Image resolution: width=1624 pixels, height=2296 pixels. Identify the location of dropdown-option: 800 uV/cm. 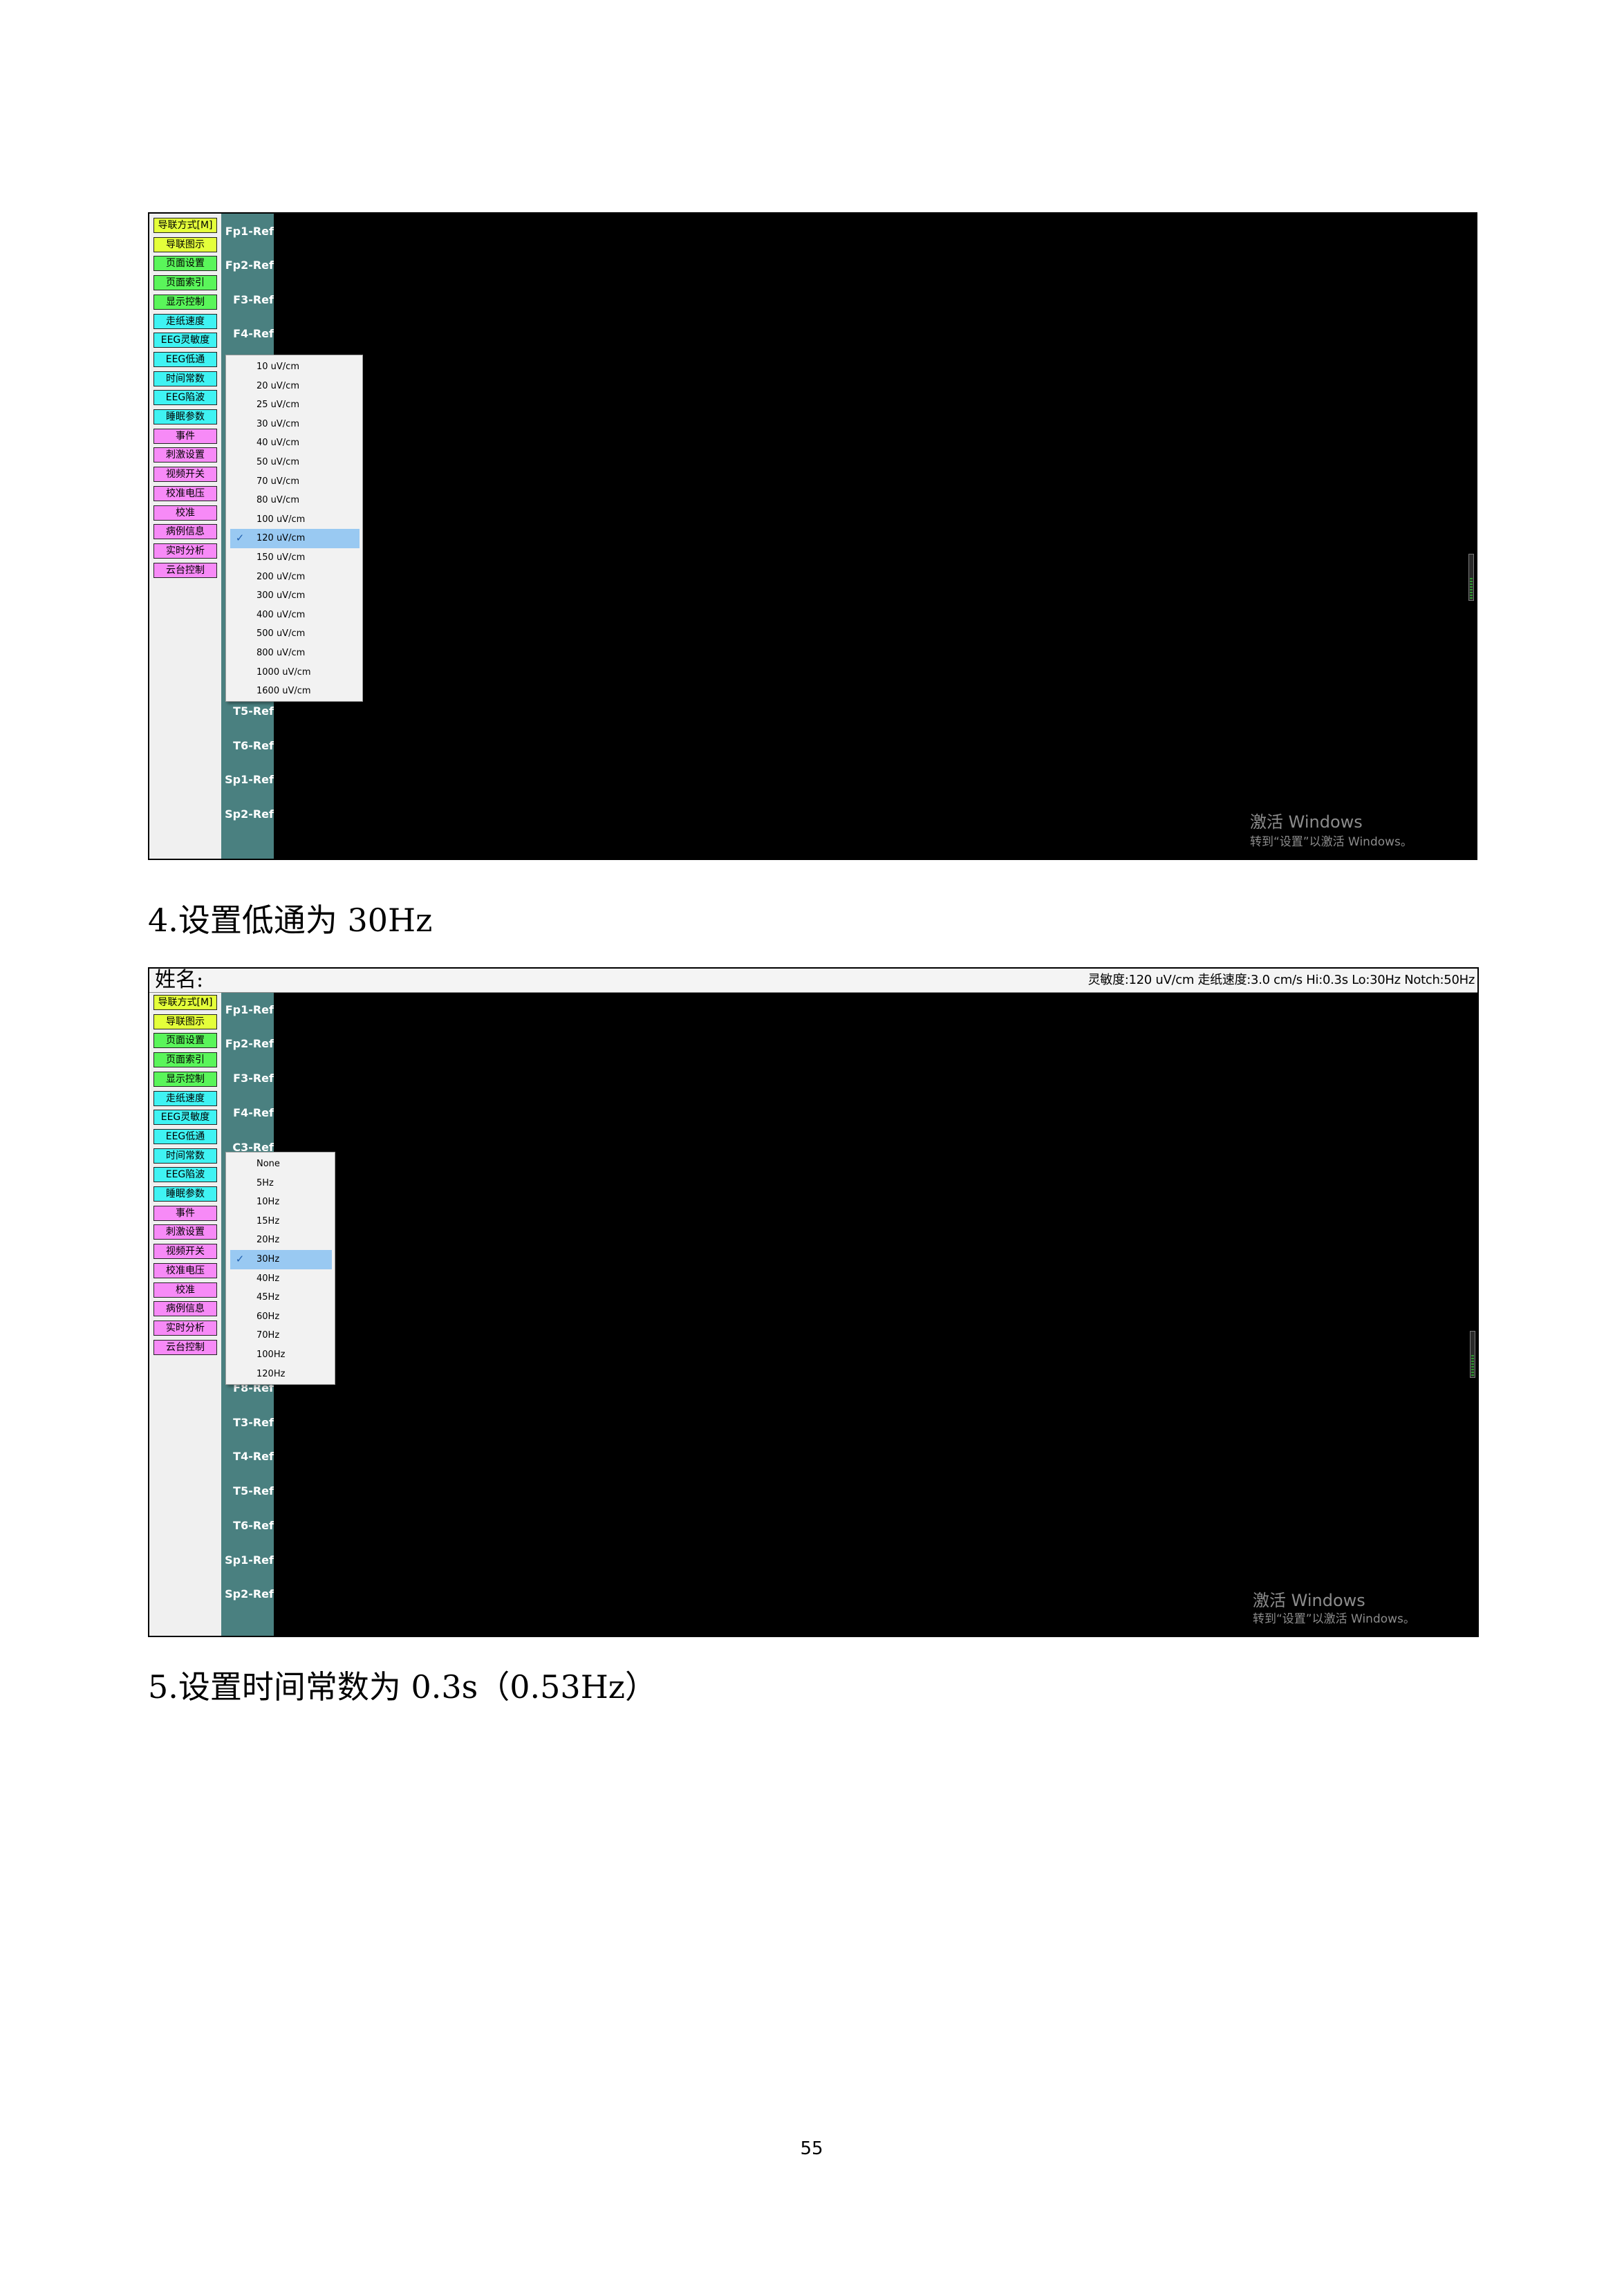
(295, 653).